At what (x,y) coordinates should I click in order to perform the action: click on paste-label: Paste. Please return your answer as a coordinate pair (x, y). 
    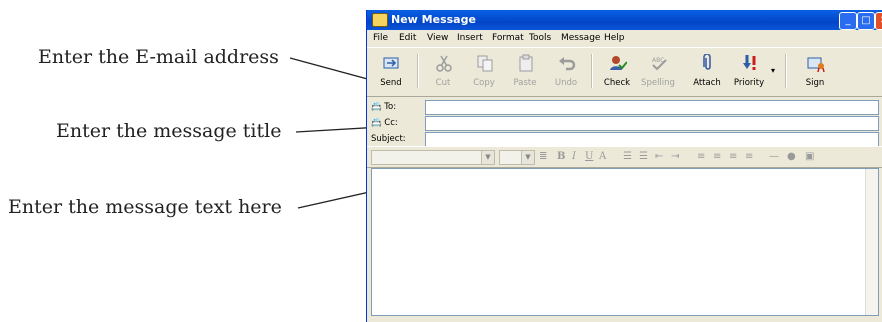
    Looking at the image, I should click on (525, 83).